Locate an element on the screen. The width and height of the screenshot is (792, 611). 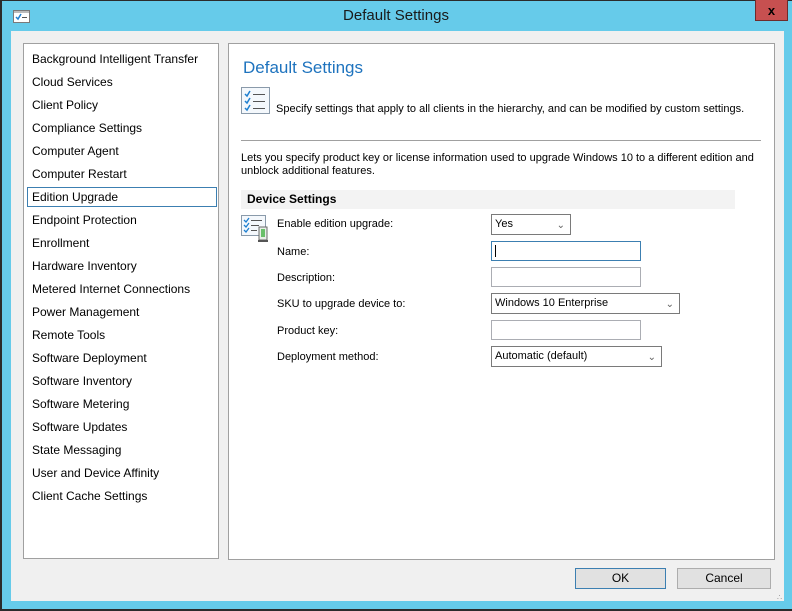
description-input is located at coordinates (566, 277).